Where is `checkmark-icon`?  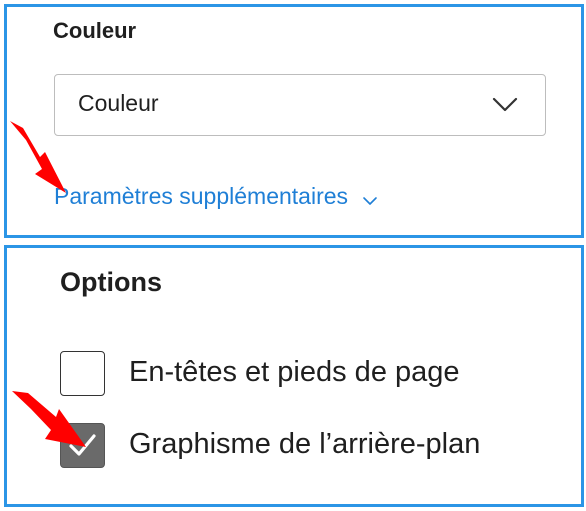
checkmark-icon is located at coordinates (82, 445).